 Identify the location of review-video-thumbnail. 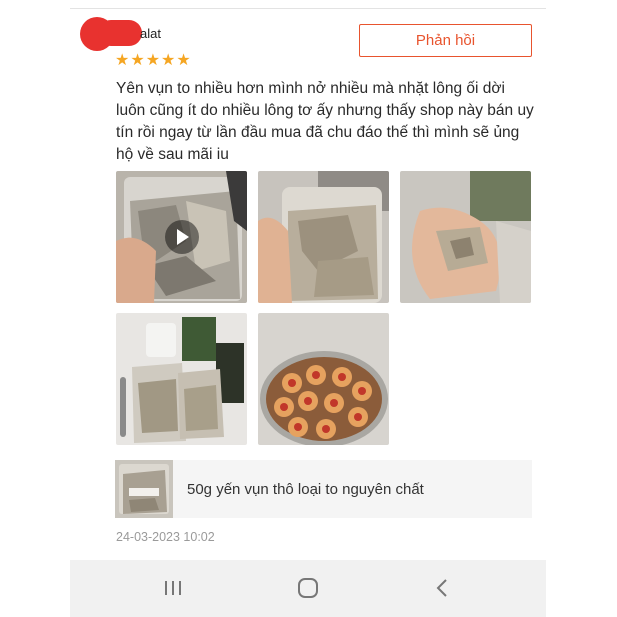
(181, 237).